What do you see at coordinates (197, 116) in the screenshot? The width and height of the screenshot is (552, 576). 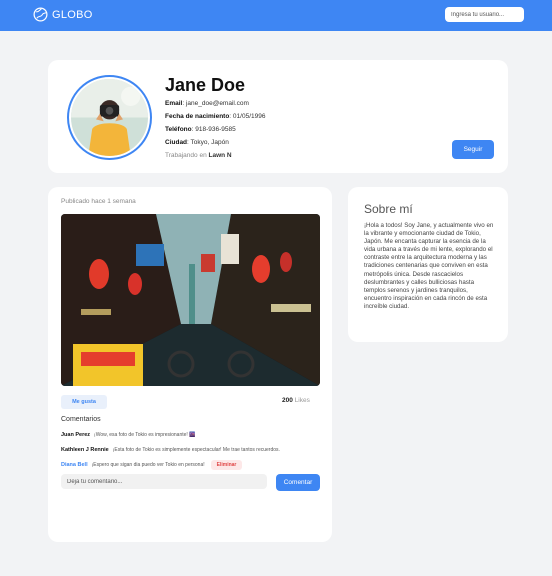 I see `birth-label: Fecha de nacimiento` at bounding box center [197, 116].